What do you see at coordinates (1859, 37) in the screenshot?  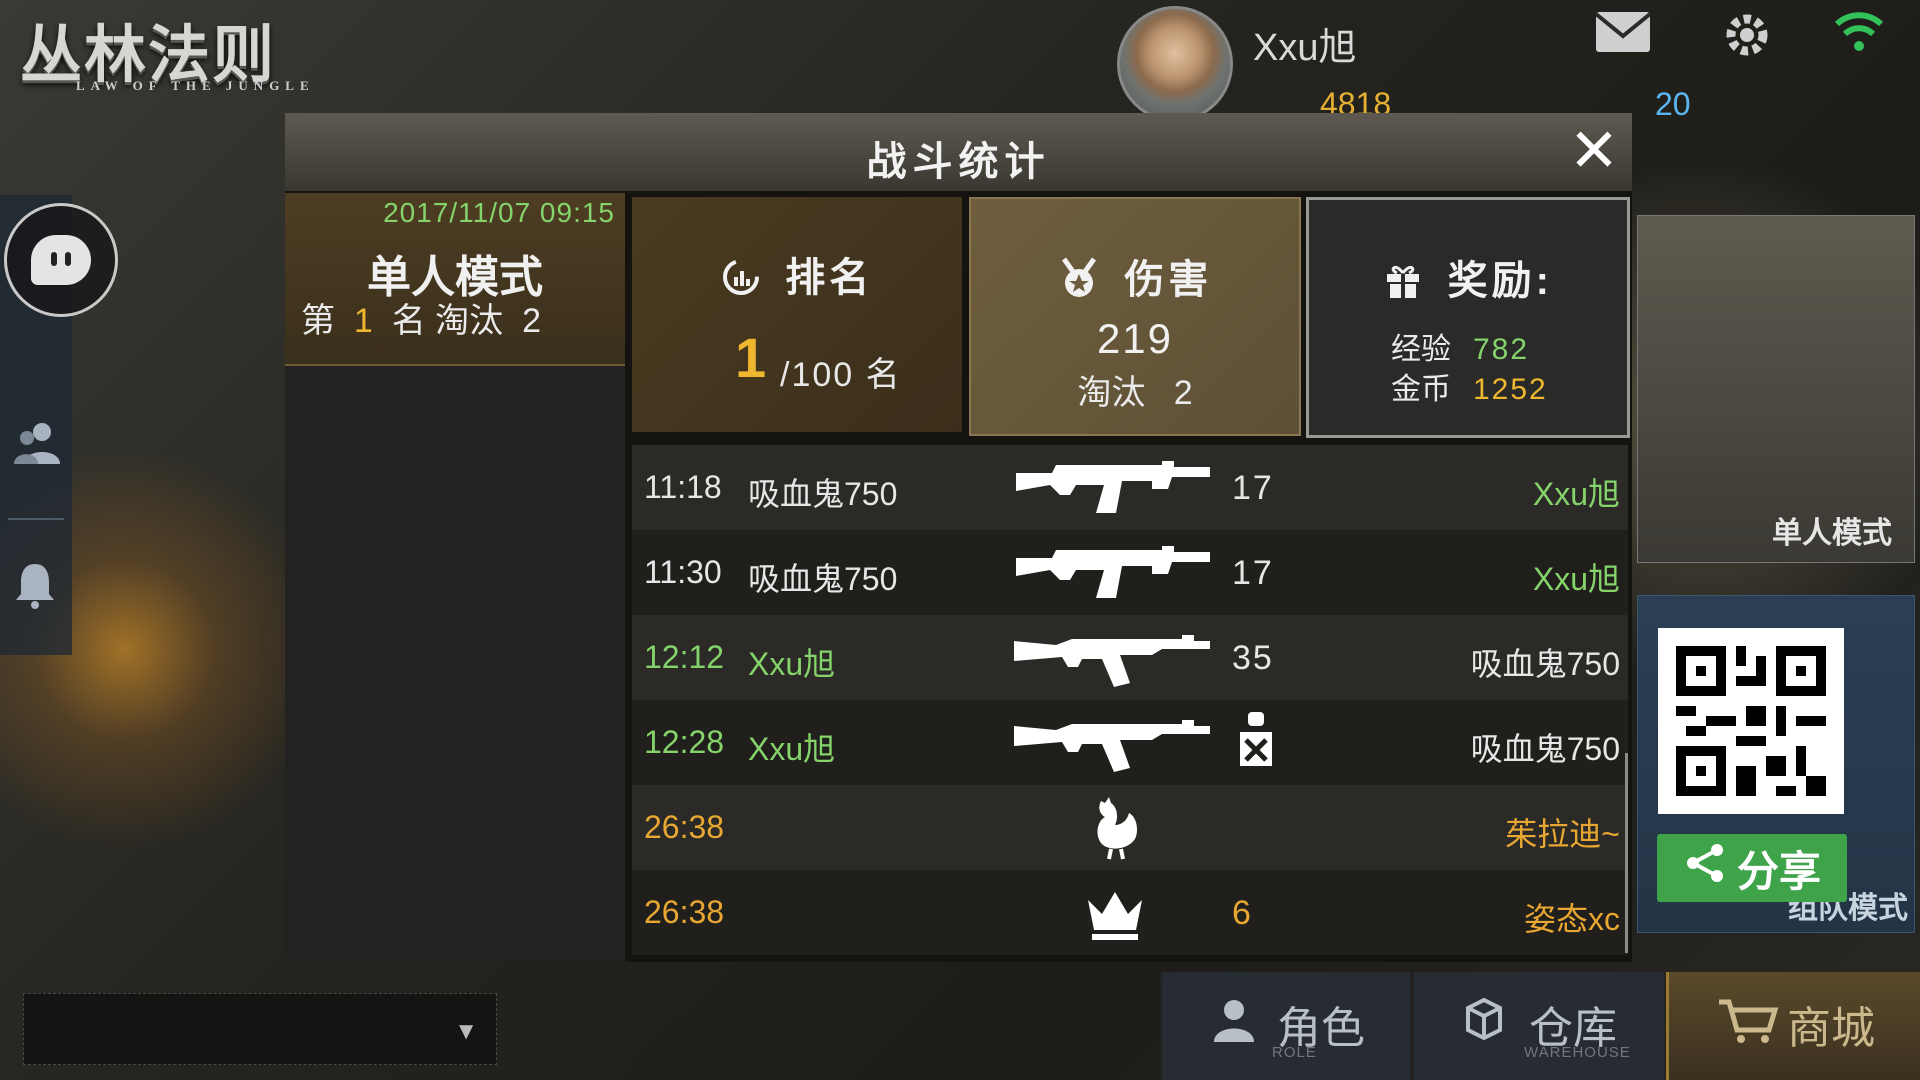 I see `wifi-icon` at bounding box center [1859, 37].